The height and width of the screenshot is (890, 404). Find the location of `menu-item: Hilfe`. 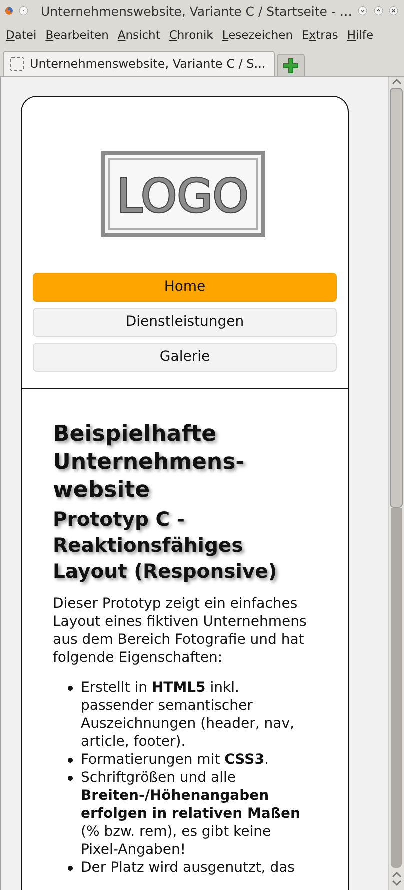

menu-item: Hilfe is located at coordinates (360, 35).